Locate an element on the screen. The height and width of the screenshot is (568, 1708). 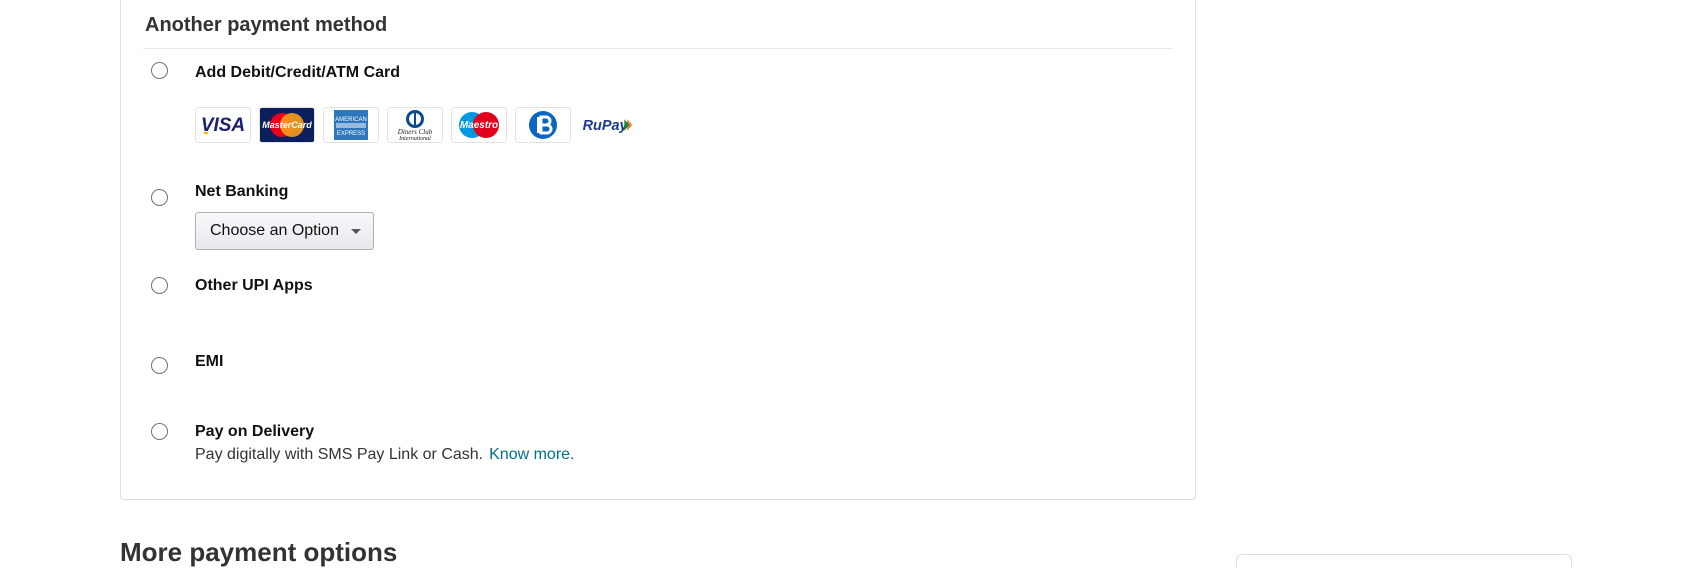
net-banking-label: Net Banking is located at coordinates (241, 192).